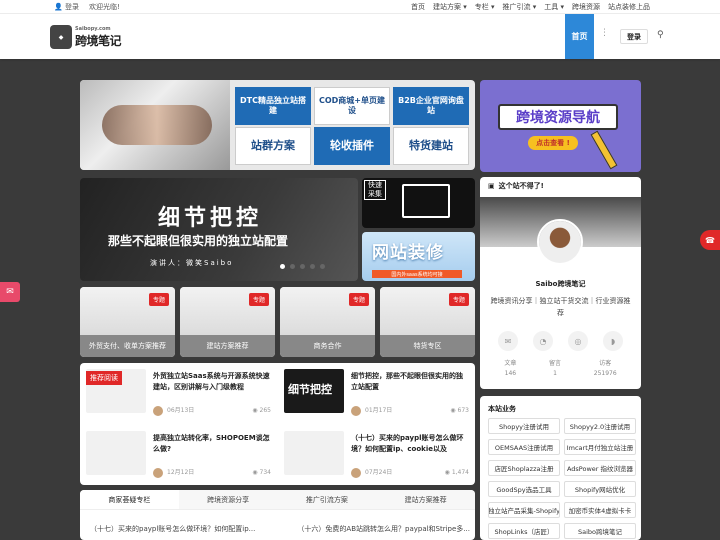 The width and height of the screenshot is (720, 540). What do you see at coordinates (418, 256) in the screenshot?
I see `decoration-banner: 网站装修 国内外saas系统均可接` at bounding box center [418, 256].